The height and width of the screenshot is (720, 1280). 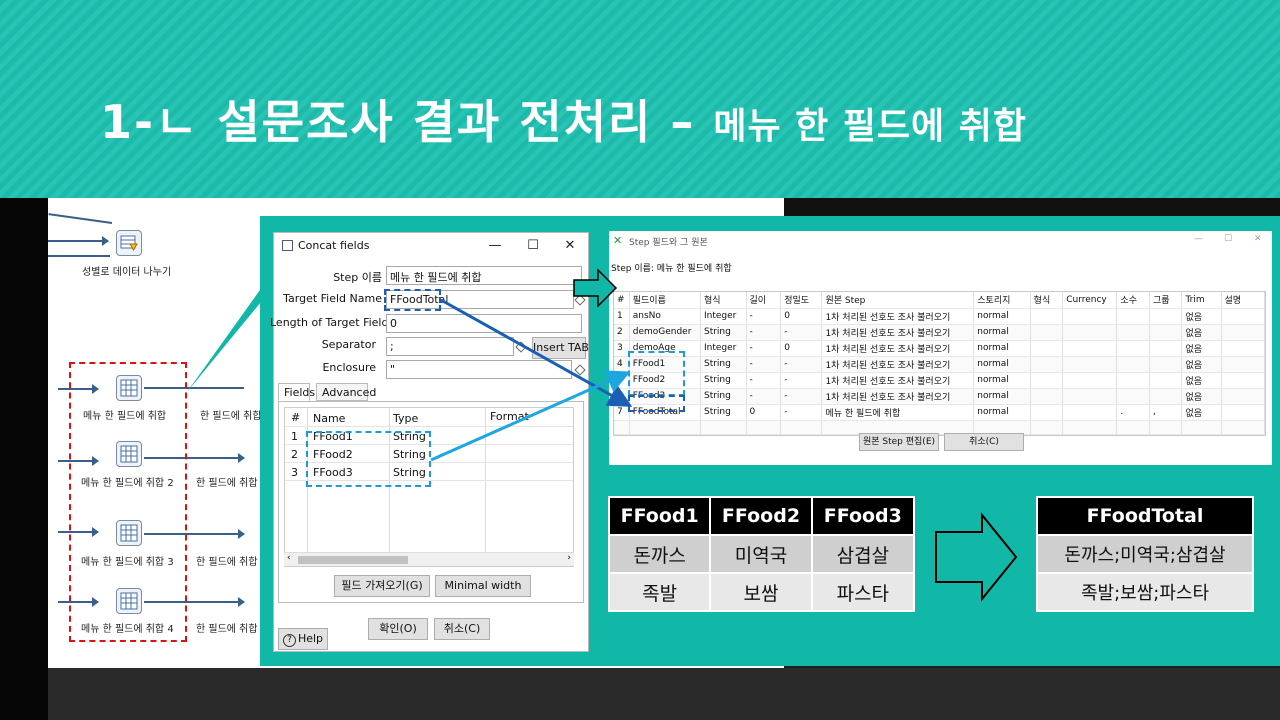 What do you see at coordinates (1145, 516) in the screenshot?
I see `after-header: FFoodTotal` at bounding box center [1145, 516].